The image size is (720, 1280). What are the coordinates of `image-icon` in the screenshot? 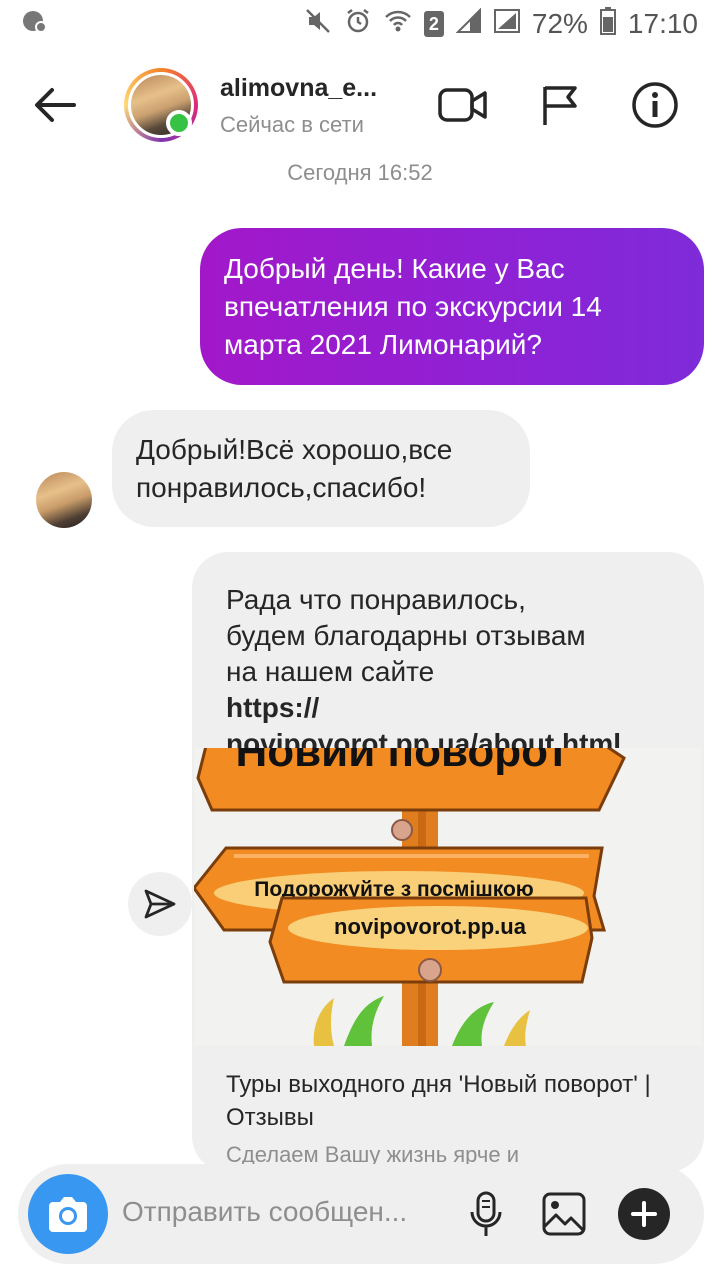 It's located at (564, 1214).